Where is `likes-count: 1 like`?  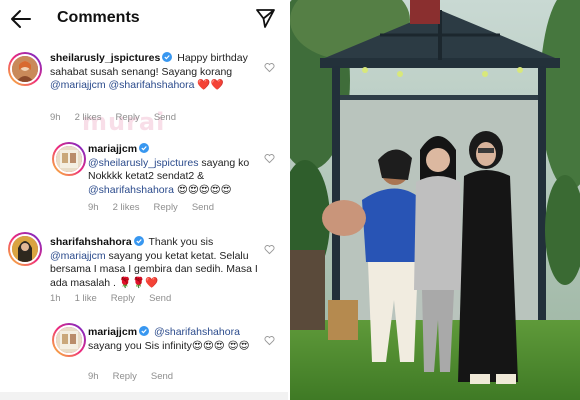 likes-count: 1 like is located at coordinates (86, 298).